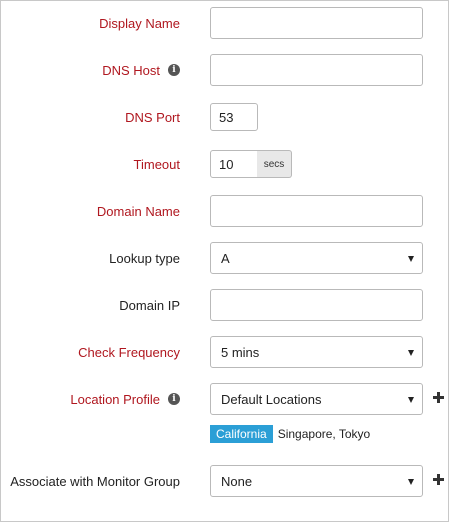  What do you see at coordinates (234, 164) in the screenshot?
I see `timeout-input: 10` at bounding box center [234, 164].